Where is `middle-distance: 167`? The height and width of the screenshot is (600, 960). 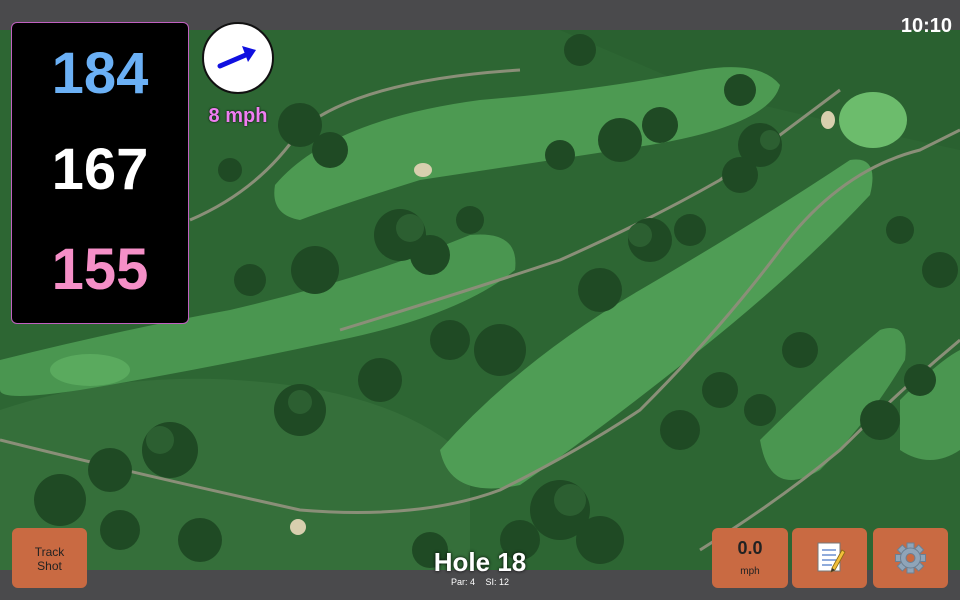 middle-distance: 167 is located at coordinates (100, 169).